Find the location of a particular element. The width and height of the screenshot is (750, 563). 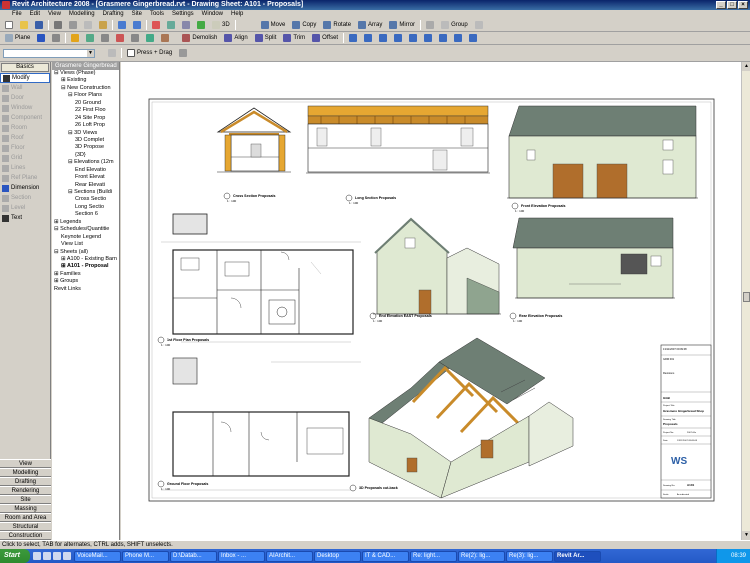

tab-room-and-area: Room and Area is located at coordinates (25, 517).